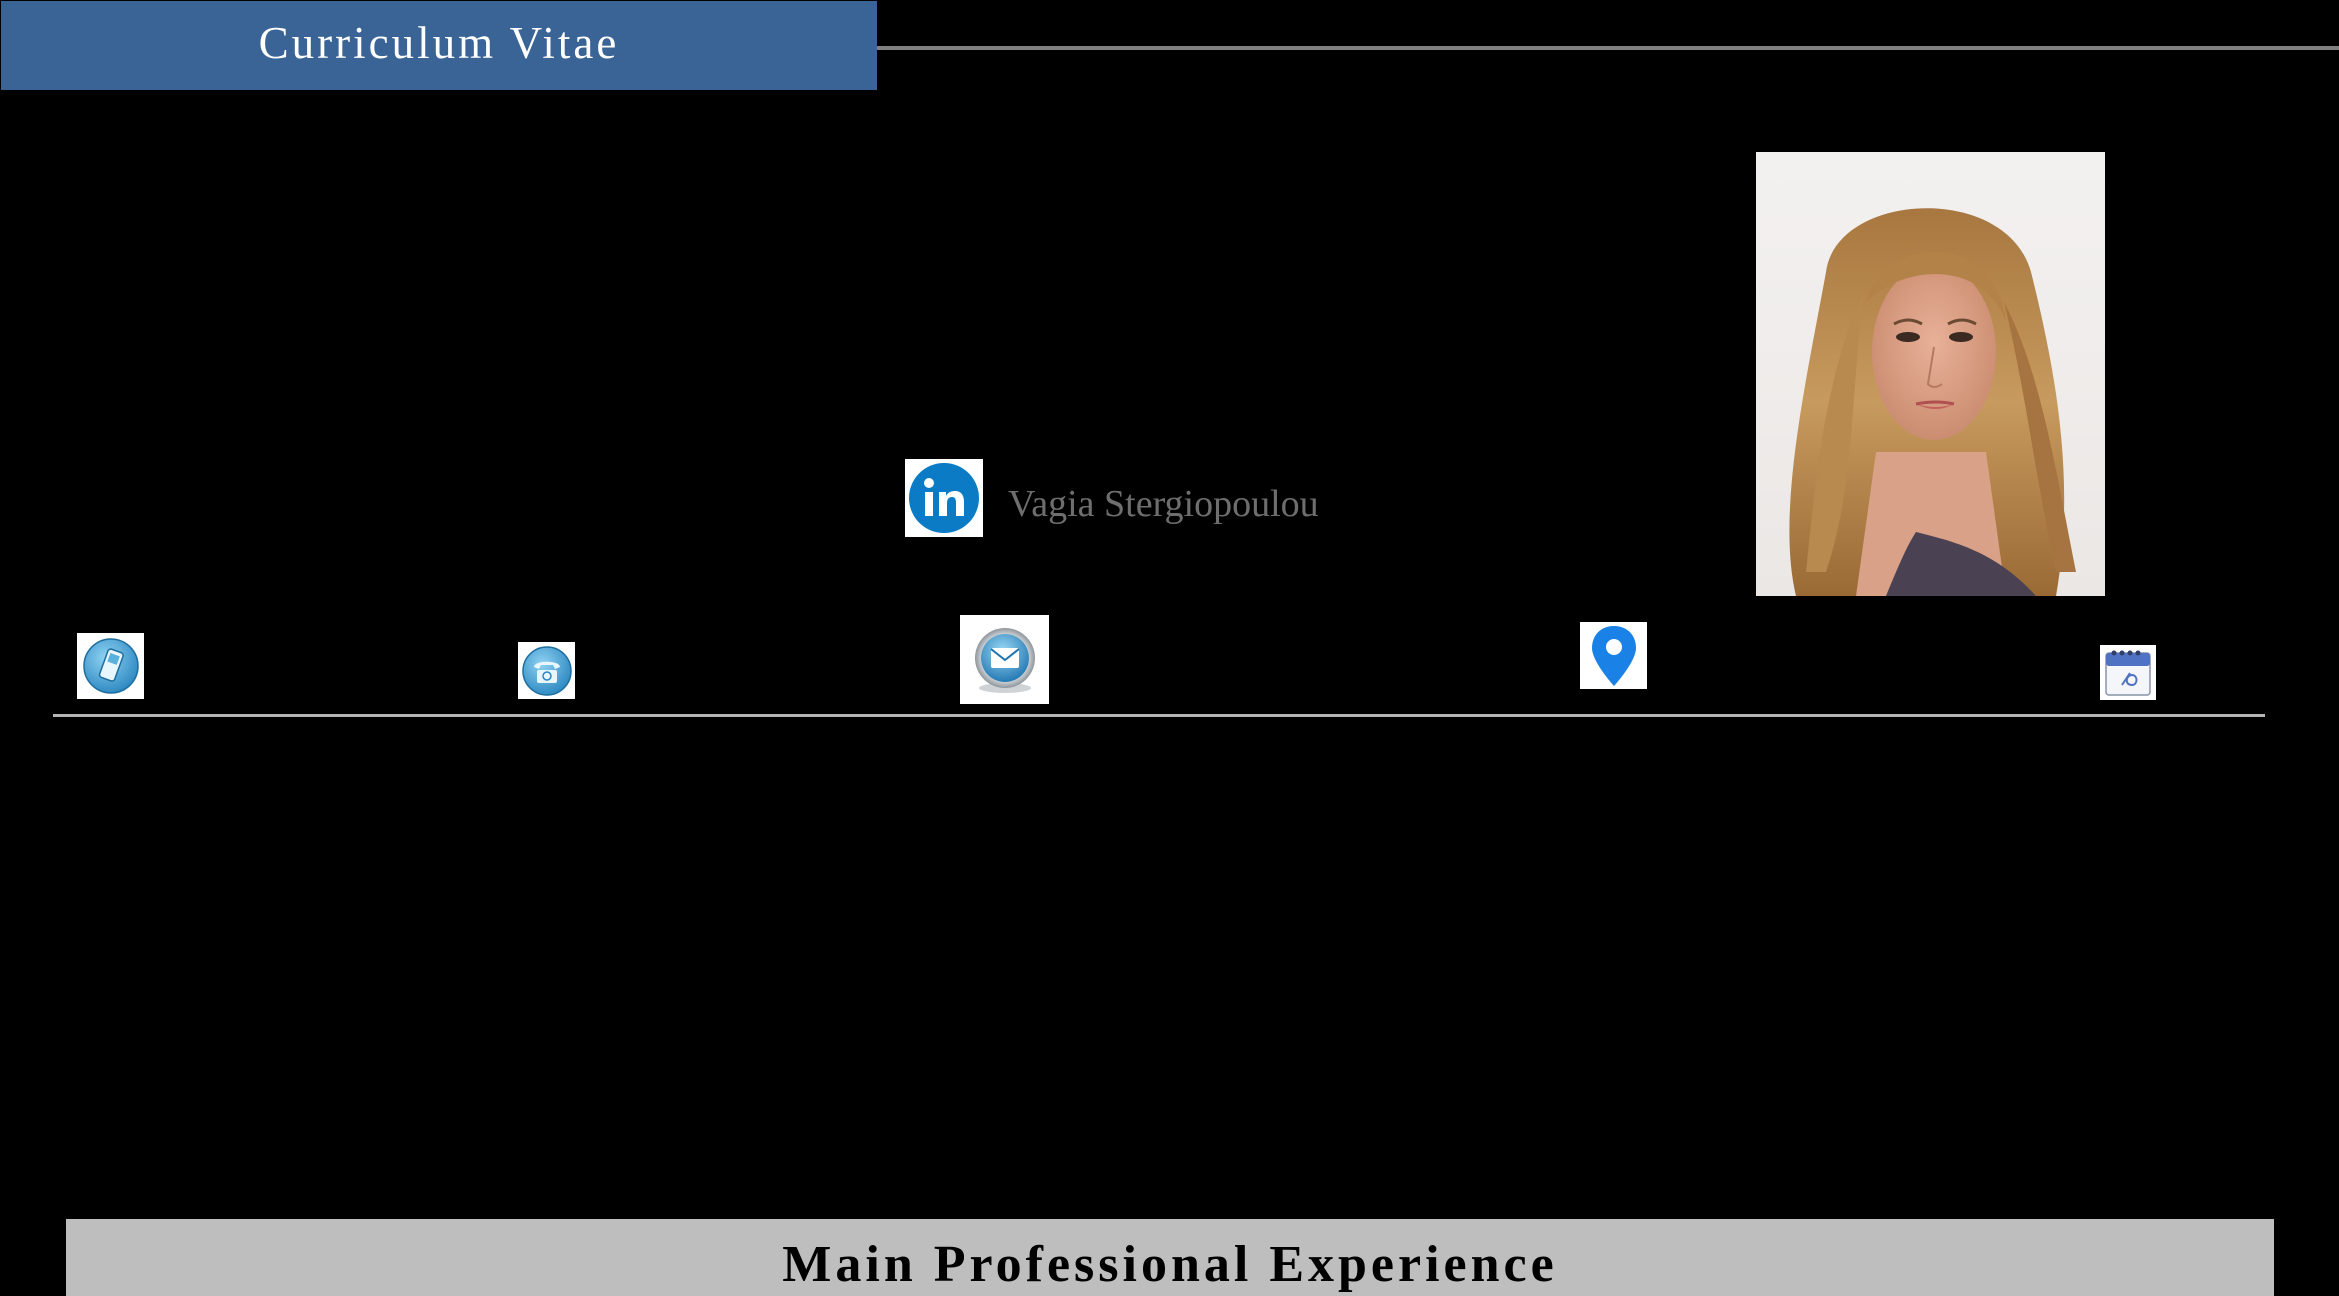 Image resolution: width=2339 pixels, height=1296 pixels. Describe the element at coordinates (546, 670) in the screenshot. I see `telephone-icon` at that location.